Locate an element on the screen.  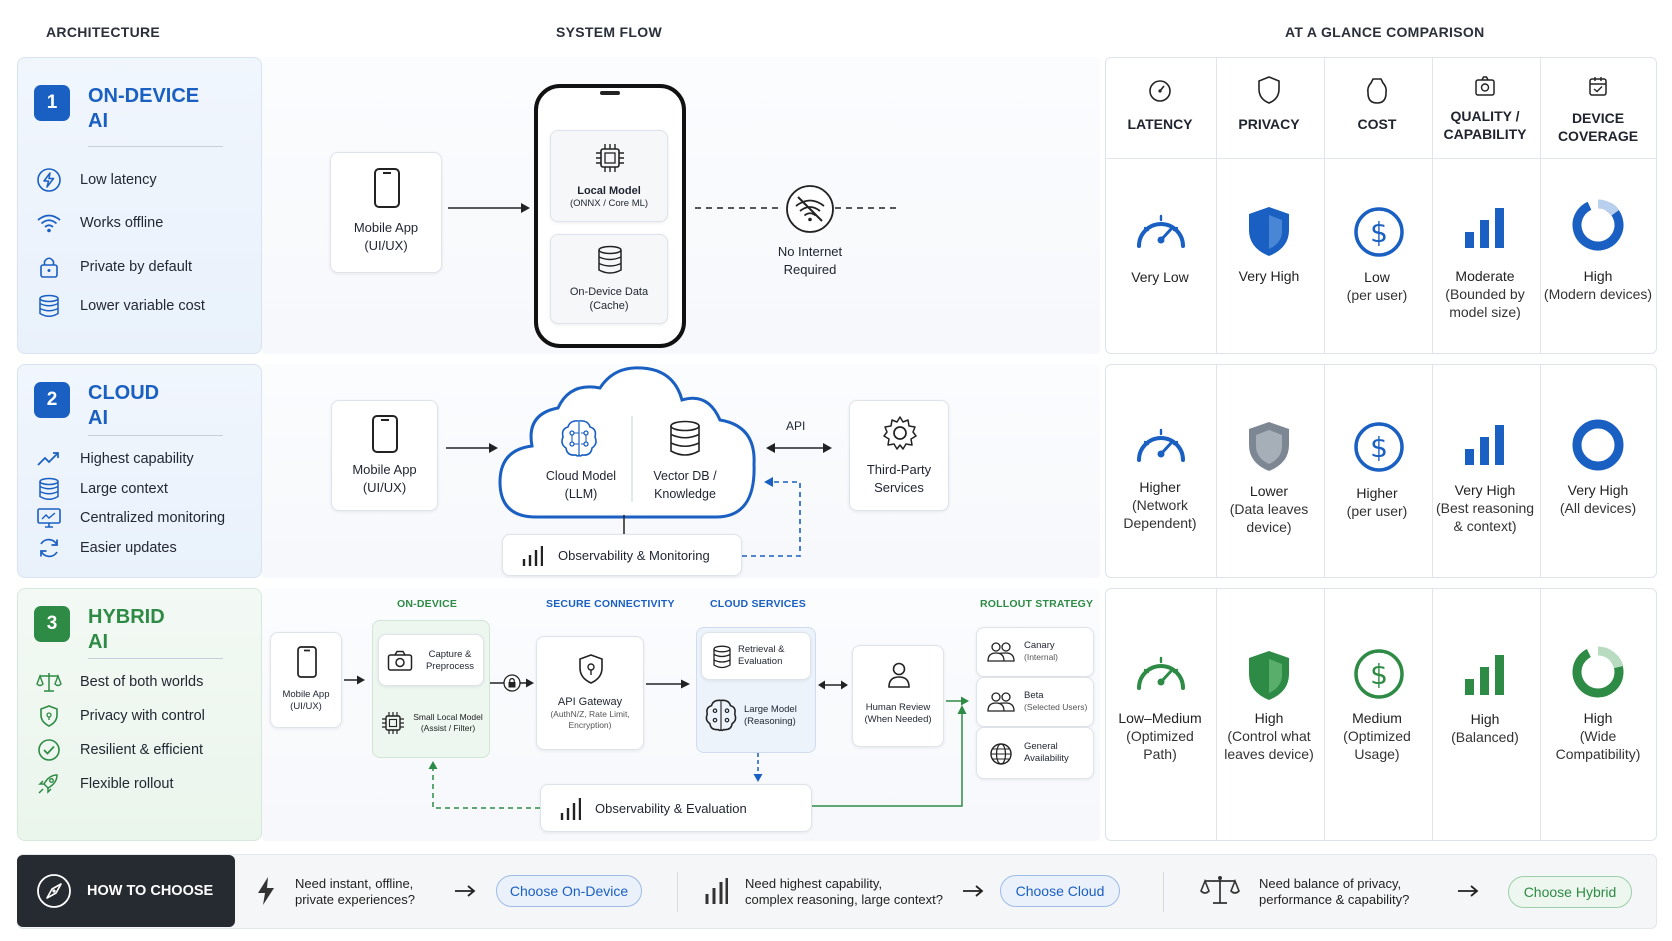
cell-value: Low is located at coordinates (1377, 277).